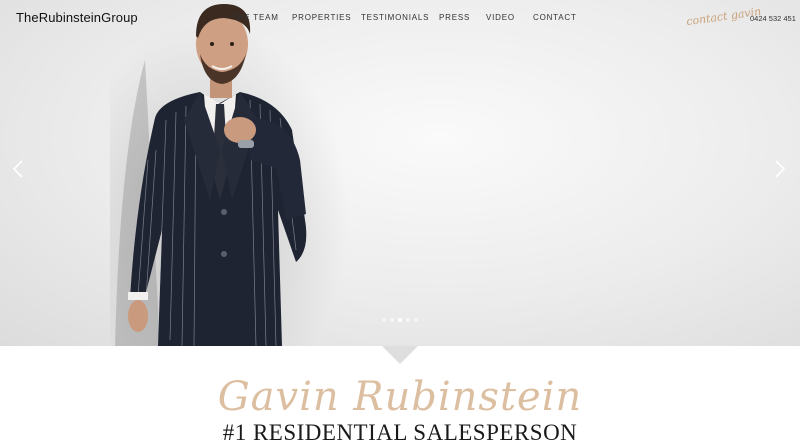 This screenshot has width=800, height=447. Describe the element at coordinates (773, 18) in the screenshot. I see `phone-number: 0424 532 451` at that location.